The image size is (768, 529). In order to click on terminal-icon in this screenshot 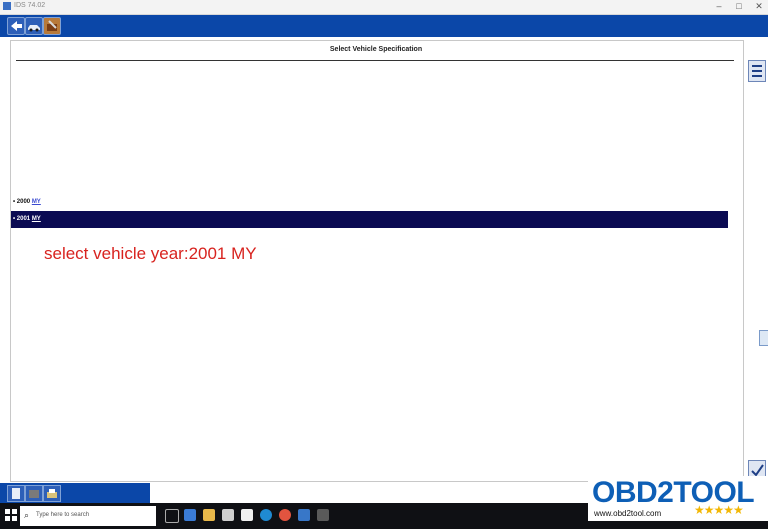, I will do `click(323, 515)`.